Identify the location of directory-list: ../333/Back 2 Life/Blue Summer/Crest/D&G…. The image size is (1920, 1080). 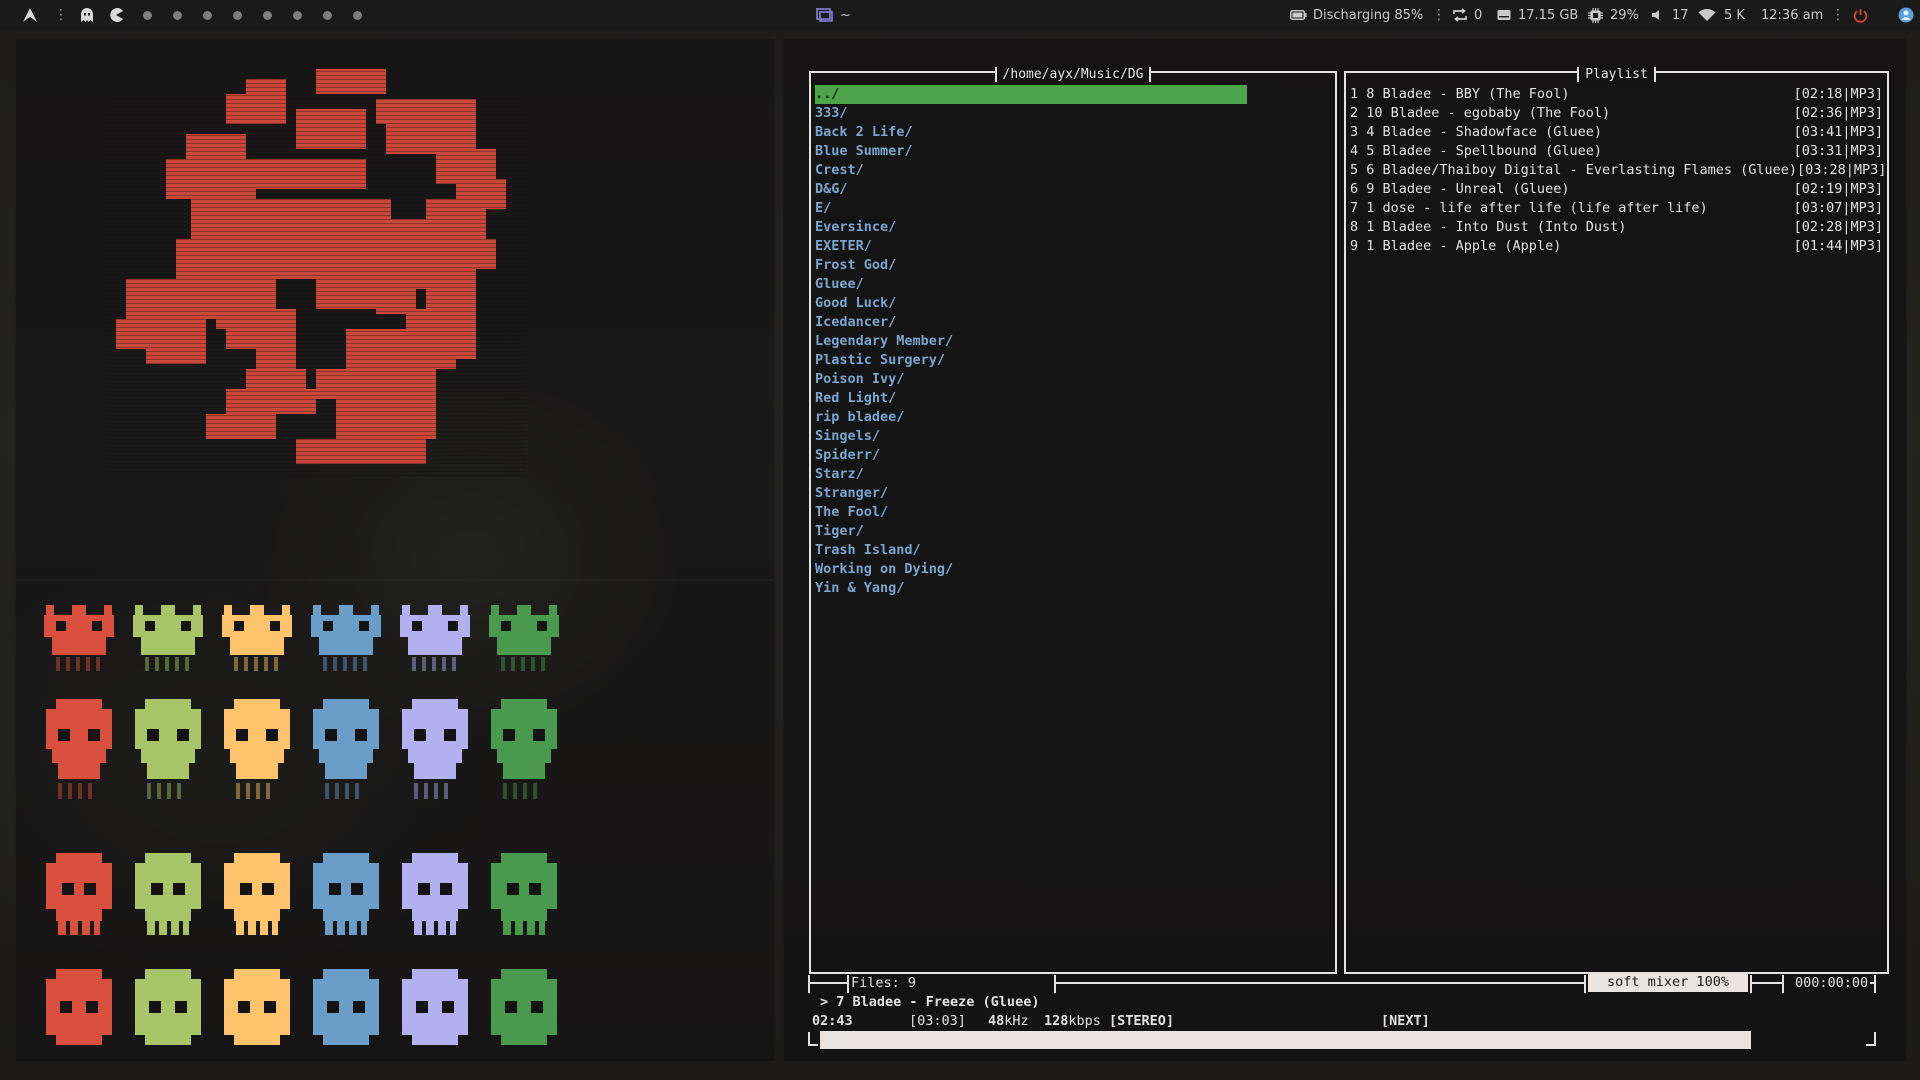
(1073, 341).